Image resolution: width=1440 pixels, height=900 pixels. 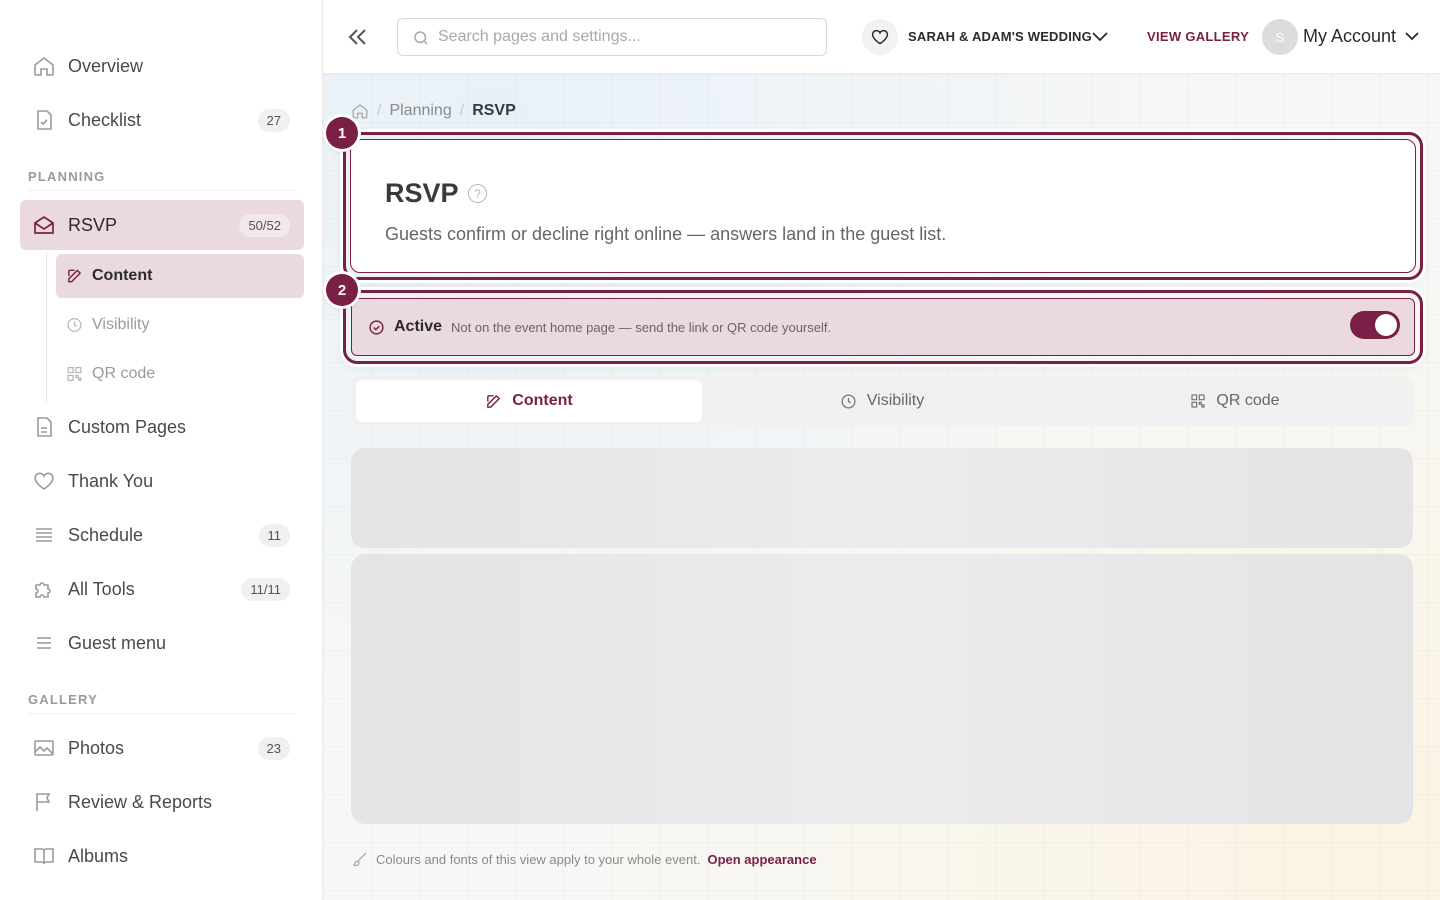 What do you see at coordinates (63, 699) in the screenshot?
I see `section-title-gallery: GALLERY` at bounding box center [63, 699].